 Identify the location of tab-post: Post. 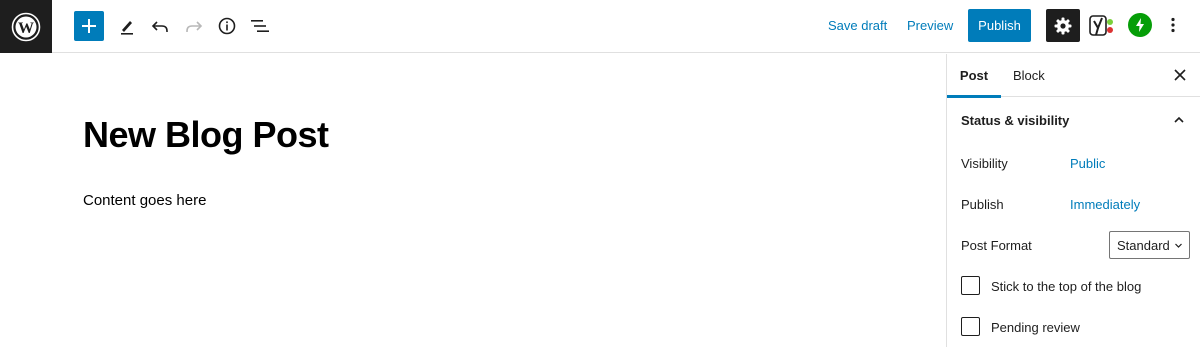
(974, 76).